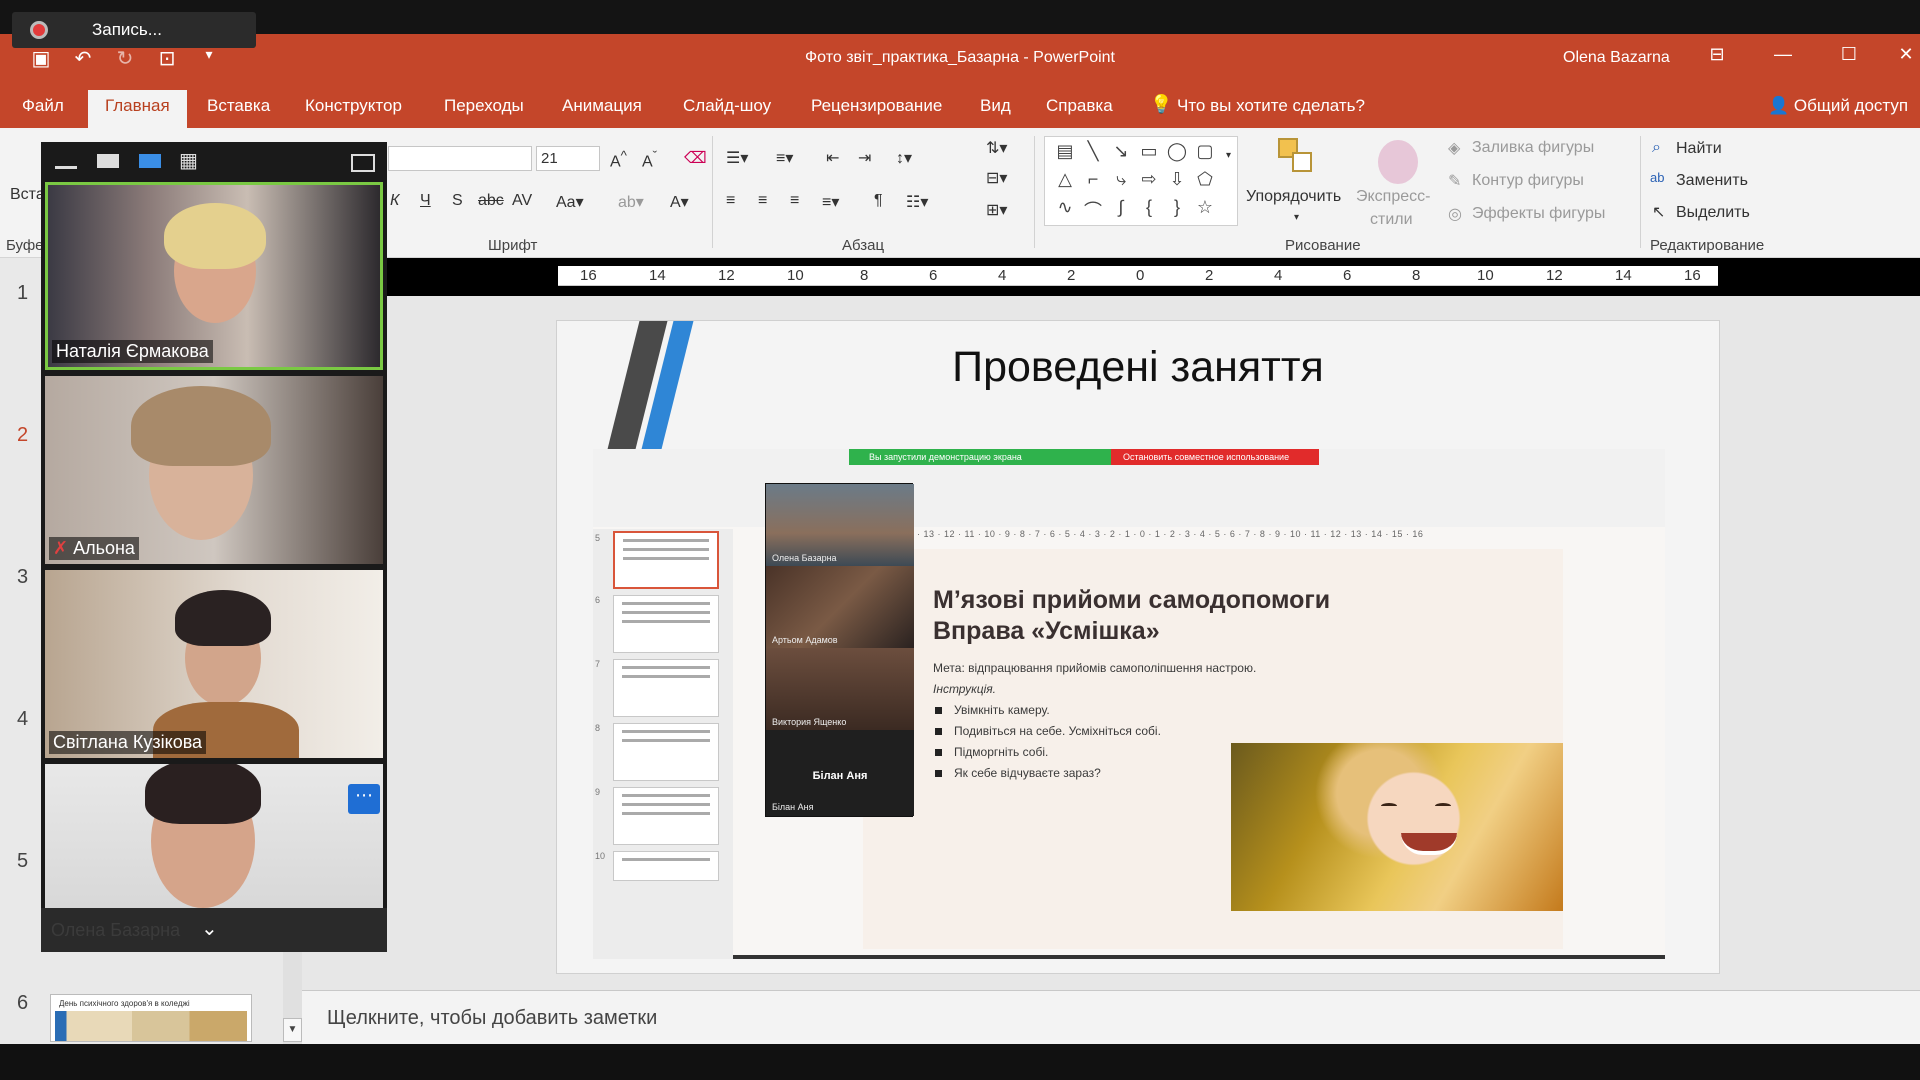 This screenshot has height=1080, width=1920. I want to click on slide-title: Проведені заняття, so click(1138, 367).